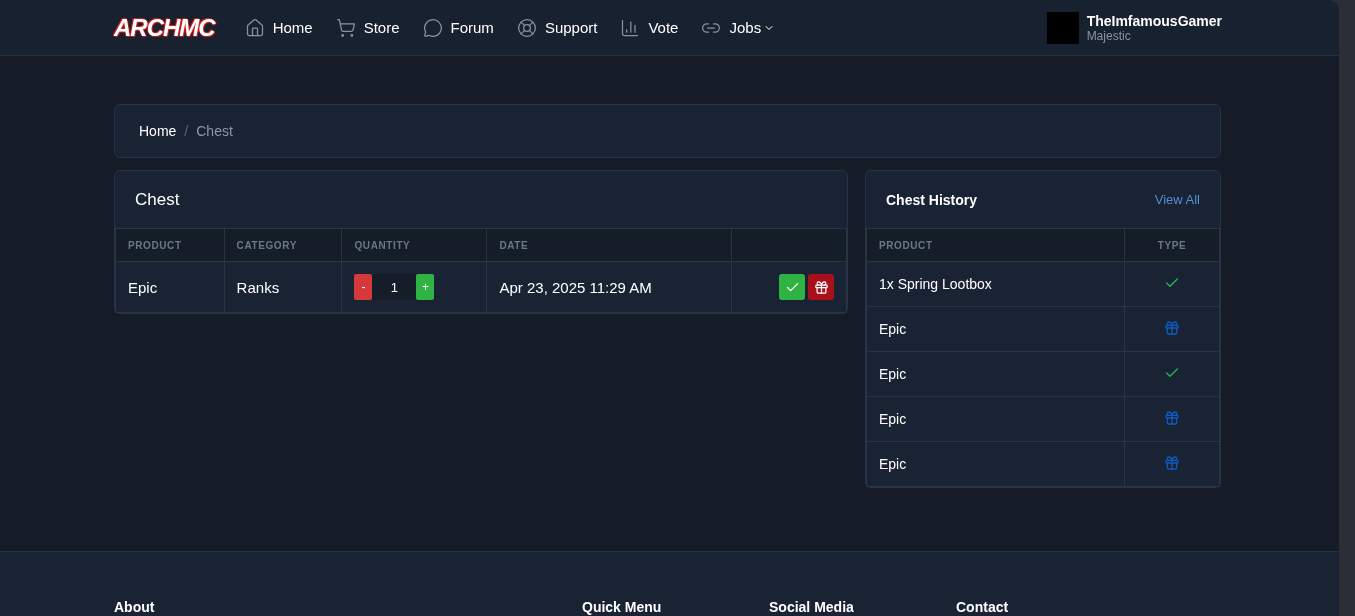 The height and width of the screenshot is (616, 1355). I want to click on column-header: CATEGORY, so click(283, 245).